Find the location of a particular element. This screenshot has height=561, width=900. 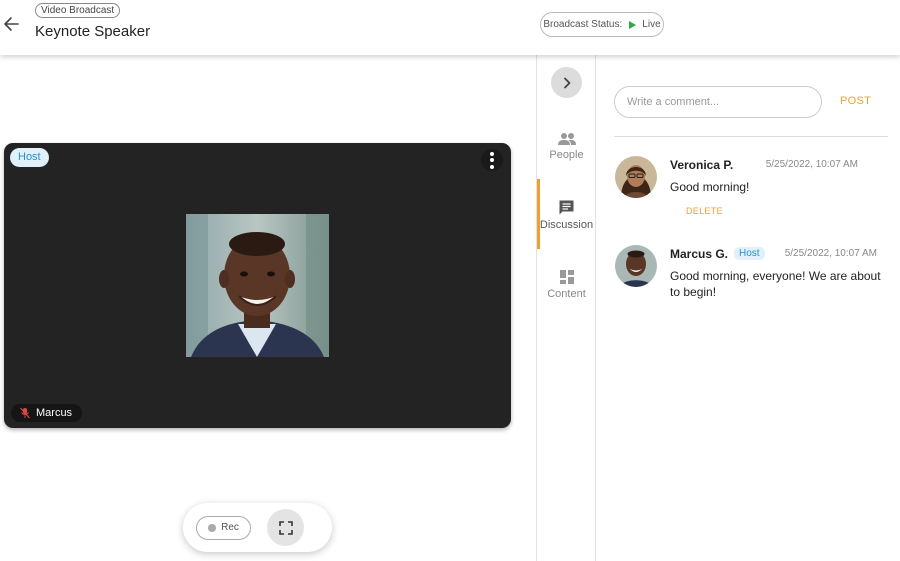

people-icon is located at coordinates (566, 138).